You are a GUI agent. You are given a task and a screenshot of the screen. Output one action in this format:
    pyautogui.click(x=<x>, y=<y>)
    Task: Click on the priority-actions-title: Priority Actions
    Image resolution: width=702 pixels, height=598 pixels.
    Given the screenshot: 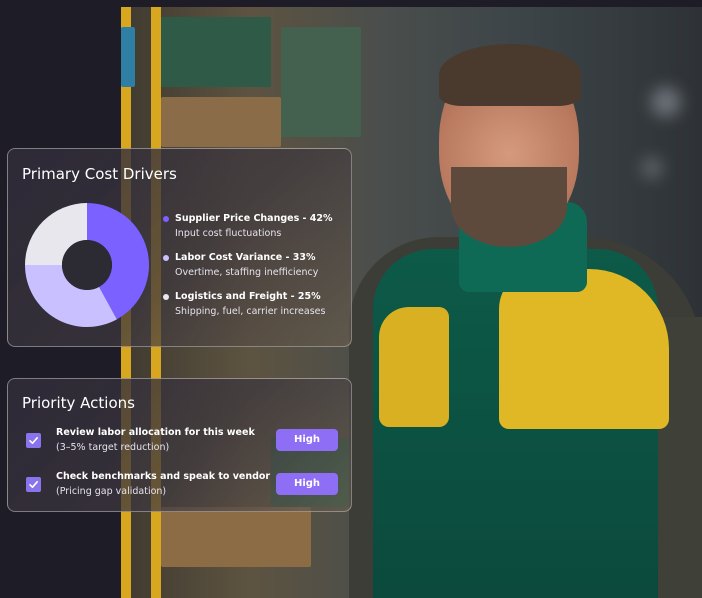 What is the action you would take?
    pyautogui.click(x=78, y=403)
    